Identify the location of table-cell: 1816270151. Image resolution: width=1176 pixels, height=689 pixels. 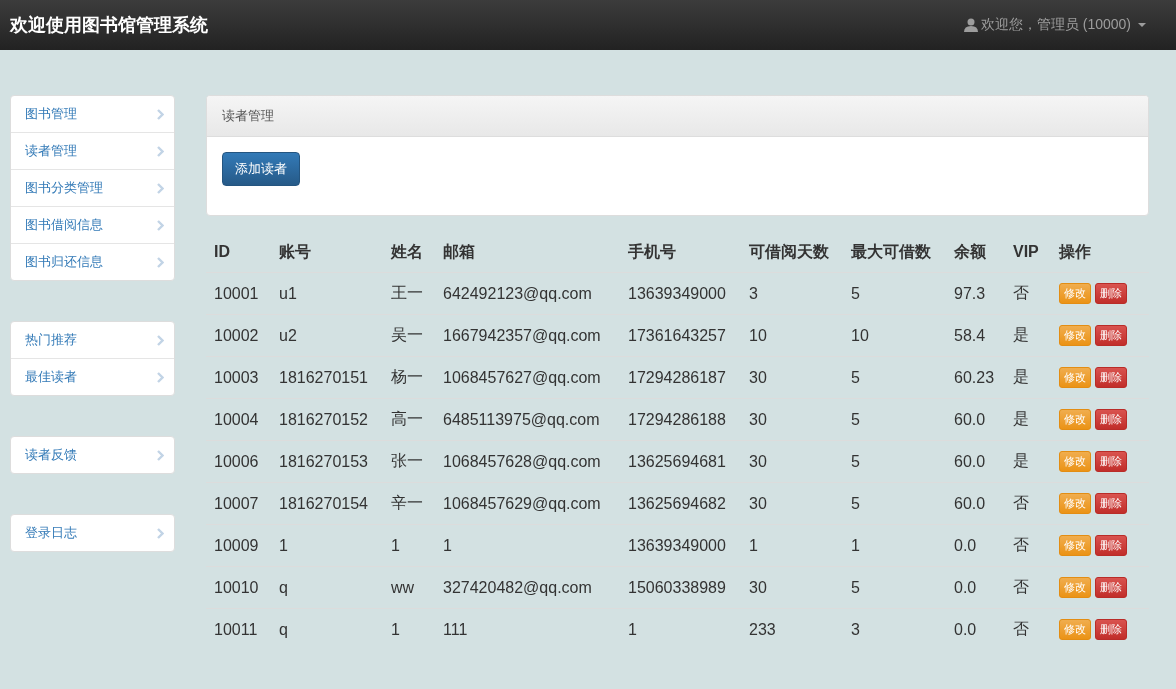
(327, 377).